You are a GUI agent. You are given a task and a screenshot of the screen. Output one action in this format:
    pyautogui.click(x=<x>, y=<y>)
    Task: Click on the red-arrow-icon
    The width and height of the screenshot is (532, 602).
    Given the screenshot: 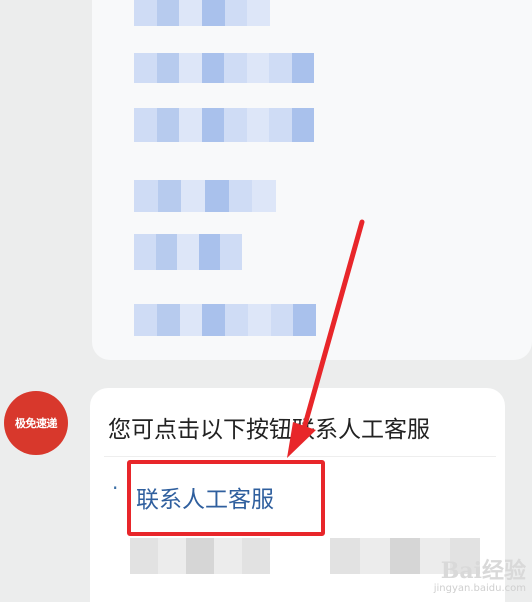 What is the action you would take?
    pyautogui.click(x=326, y=338)
    